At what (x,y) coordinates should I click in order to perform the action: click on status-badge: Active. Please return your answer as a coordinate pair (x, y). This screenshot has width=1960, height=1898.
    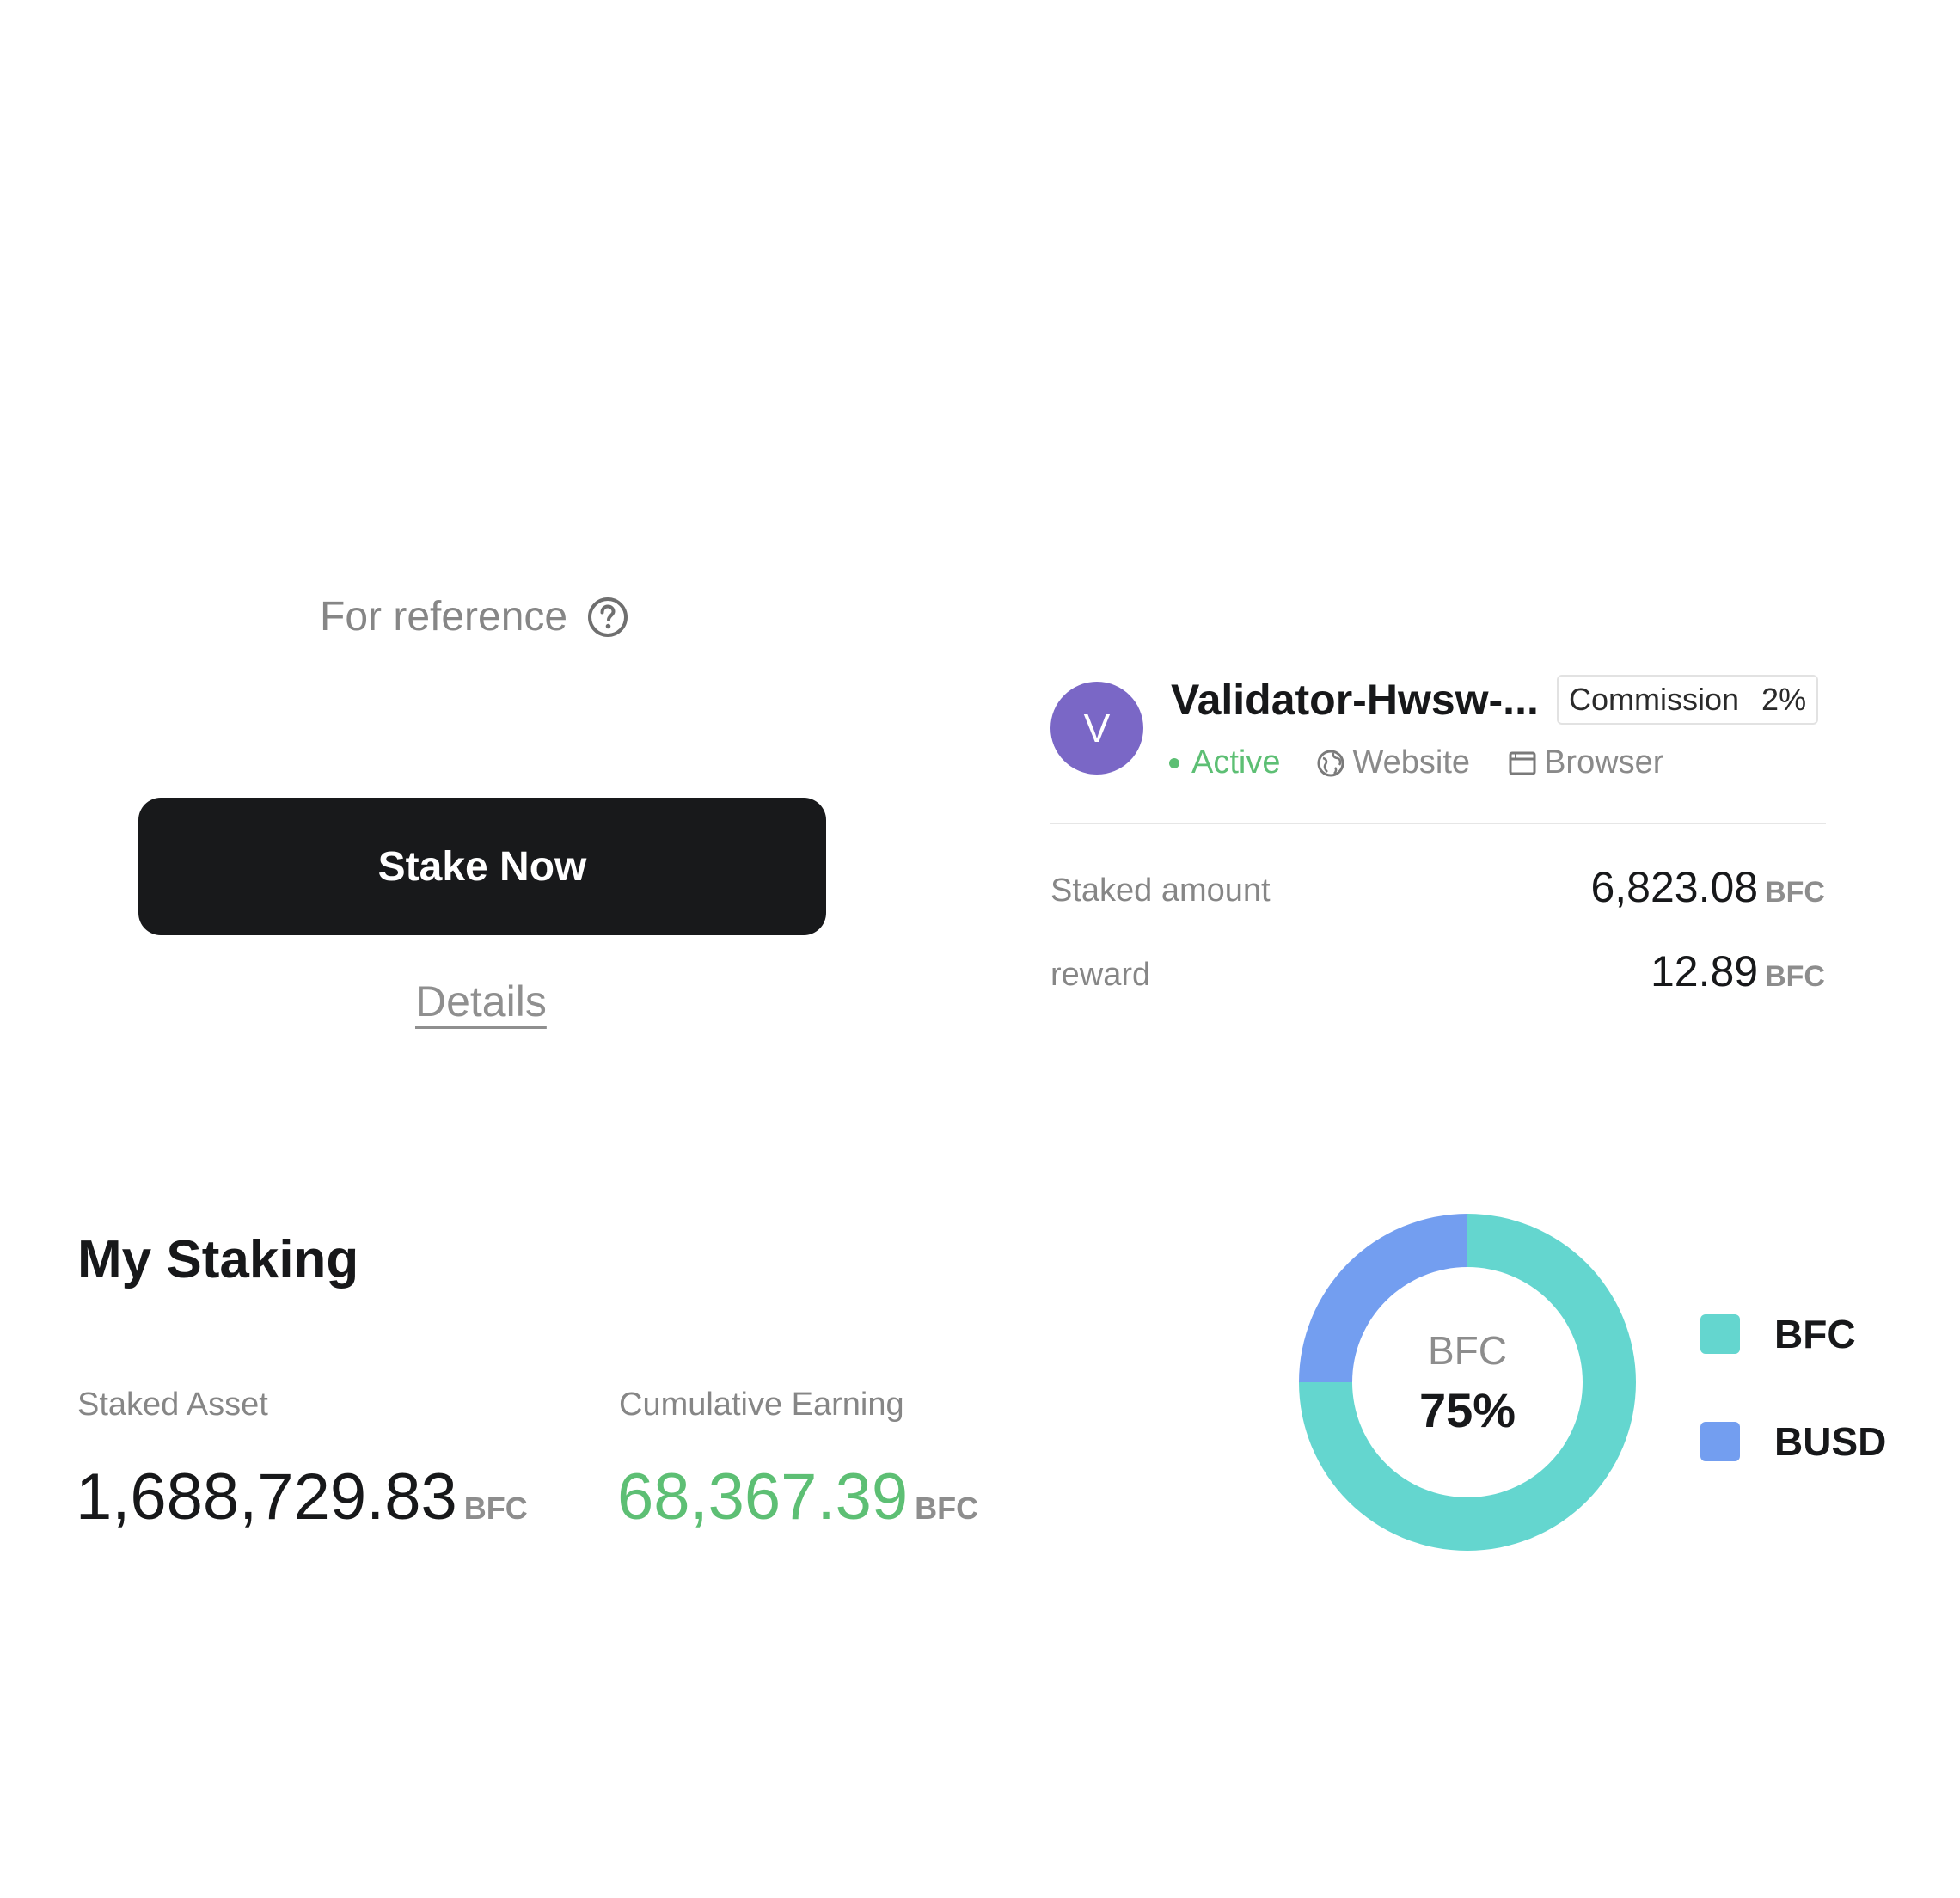
    Looking at the image, I should click on (1224, 762).